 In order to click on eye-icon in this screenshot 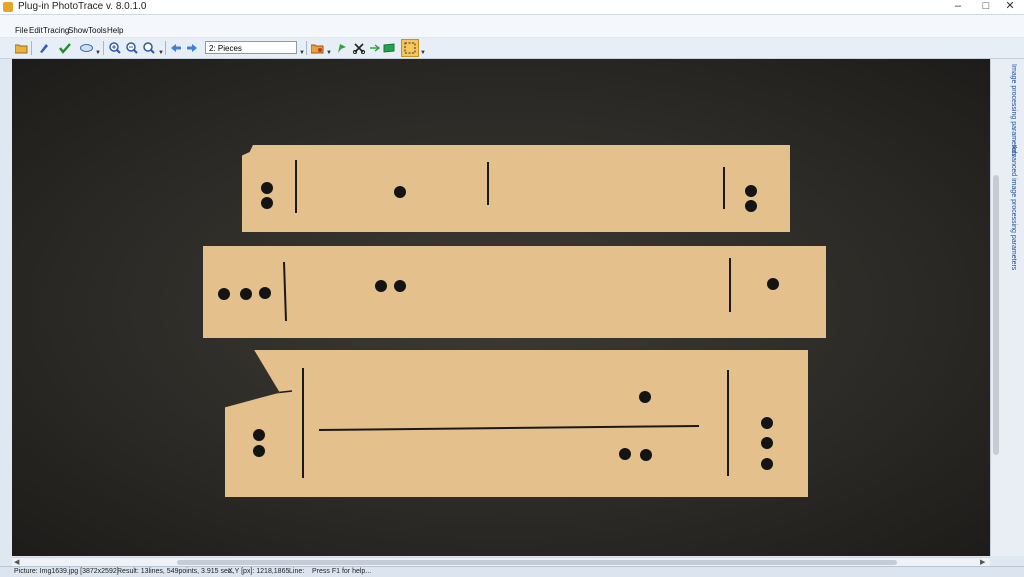, I will do `click(86, 48)`.